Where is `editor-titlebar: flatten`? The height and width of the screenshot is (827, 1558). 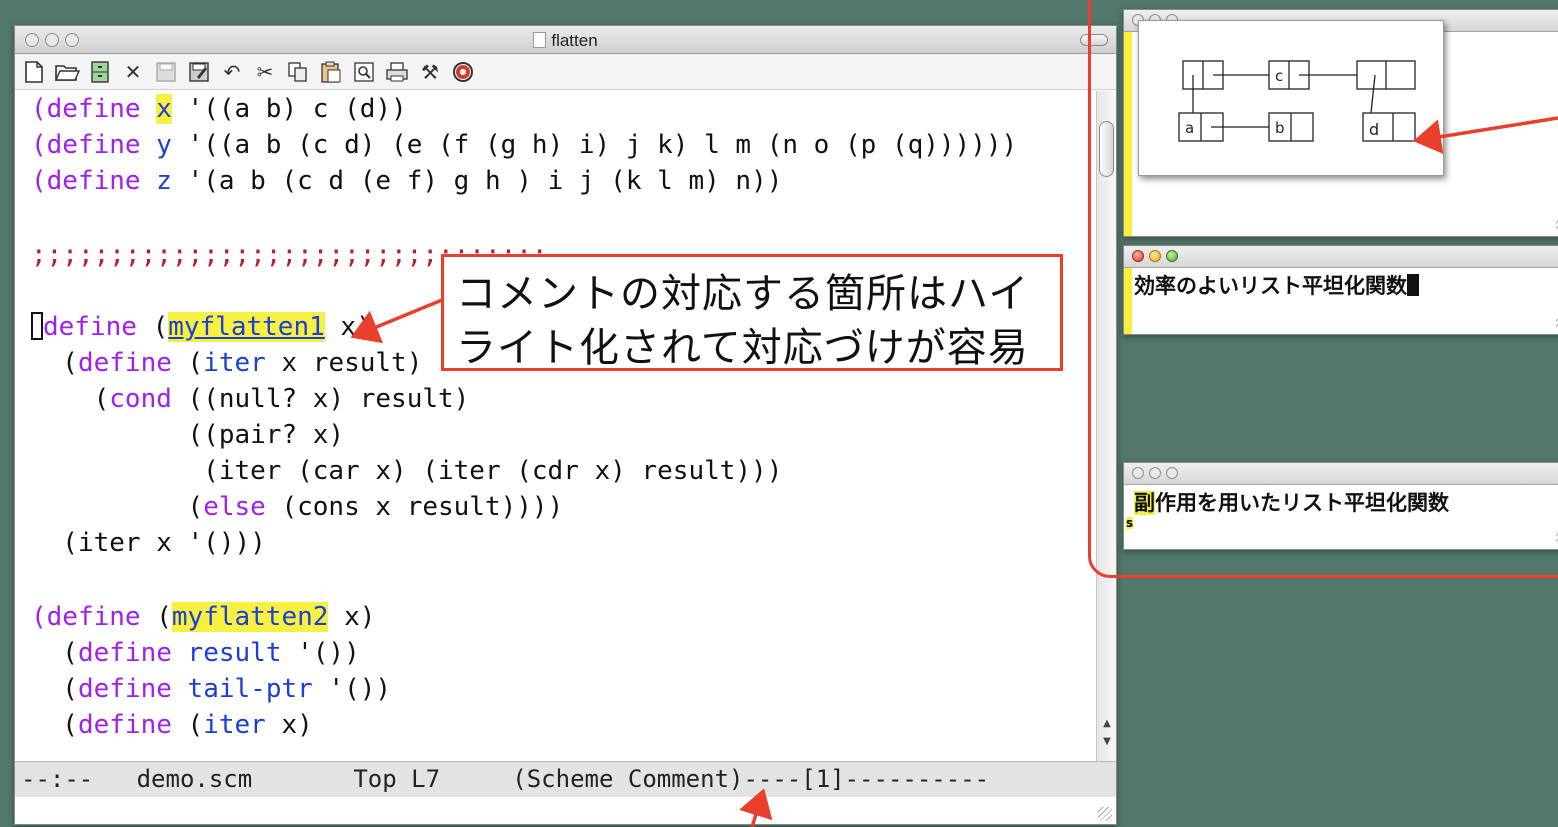 editor-titlebar: flatten is located at coordinates (565, 40).